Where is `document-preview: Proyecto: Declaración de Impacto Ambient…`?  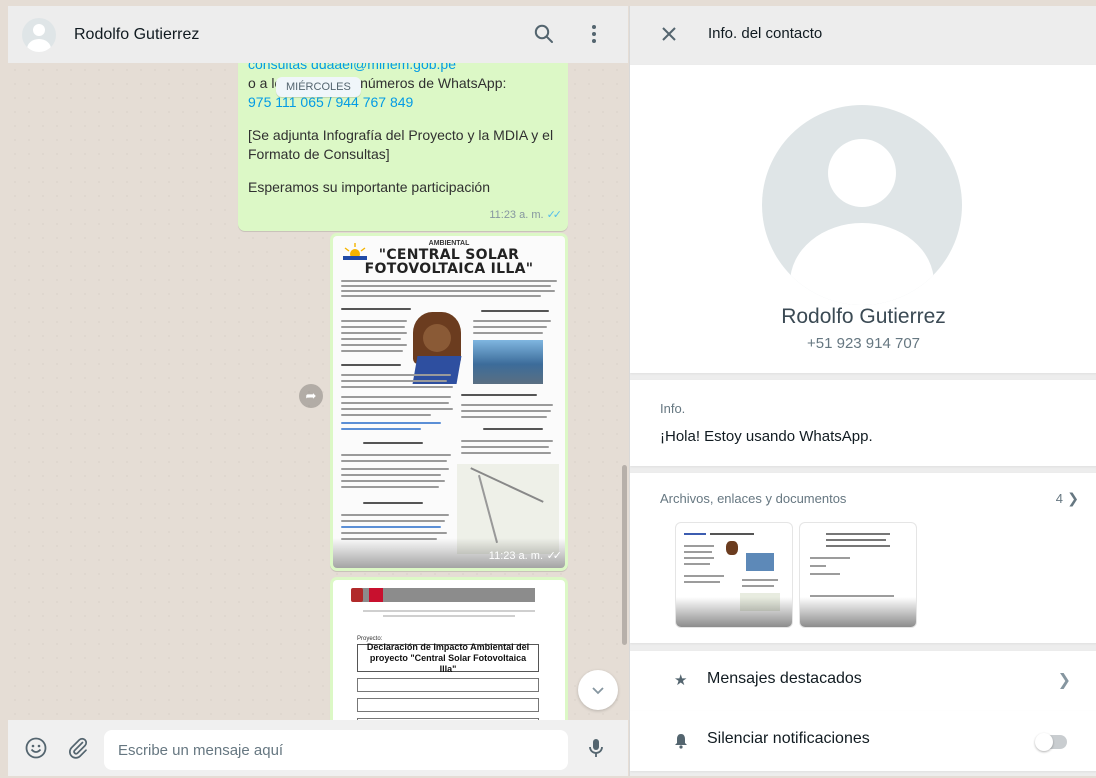
document-preview: Proyecto: Declaración de Impacto Ambient… is located at coordinates (449, 650).